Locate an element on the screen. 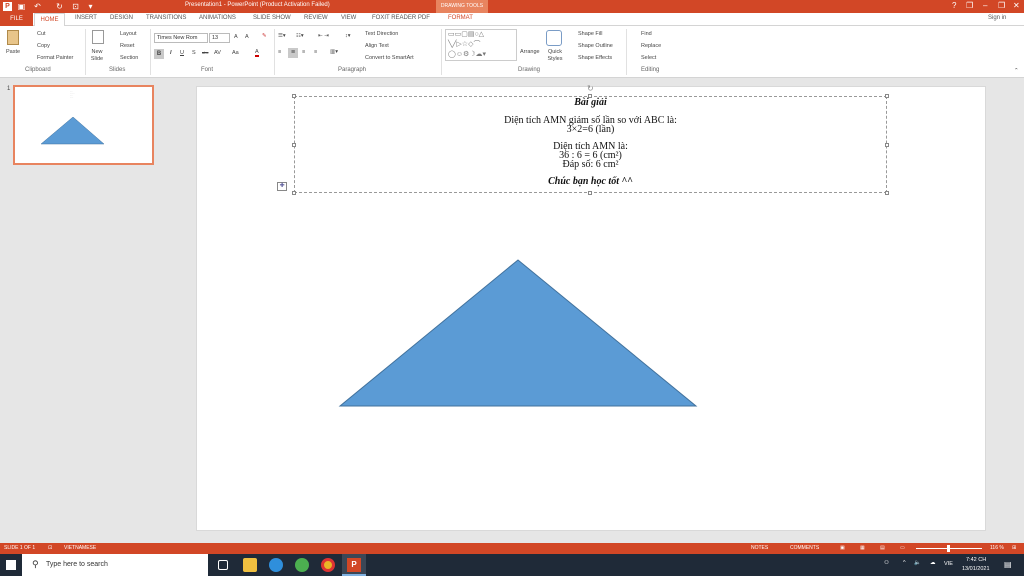 Image resolution: width=1024 pixels, height=576 pixels. shrink-font-icon: A is located at coordinates (247, 37).